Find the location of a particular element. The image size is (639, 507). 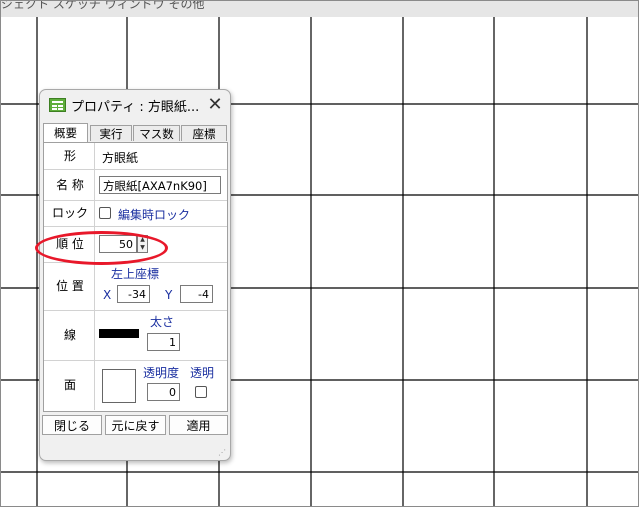

revert-button: 元に戻す is located at coordinates (135, 425).